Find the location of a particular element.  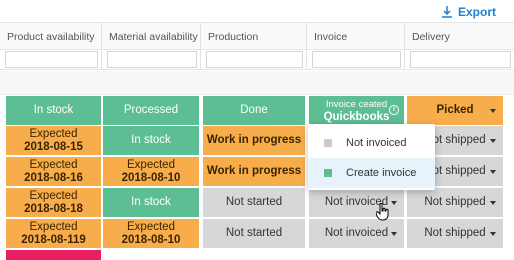

status-cell-material: Processed is located at coordinates (151, 110).